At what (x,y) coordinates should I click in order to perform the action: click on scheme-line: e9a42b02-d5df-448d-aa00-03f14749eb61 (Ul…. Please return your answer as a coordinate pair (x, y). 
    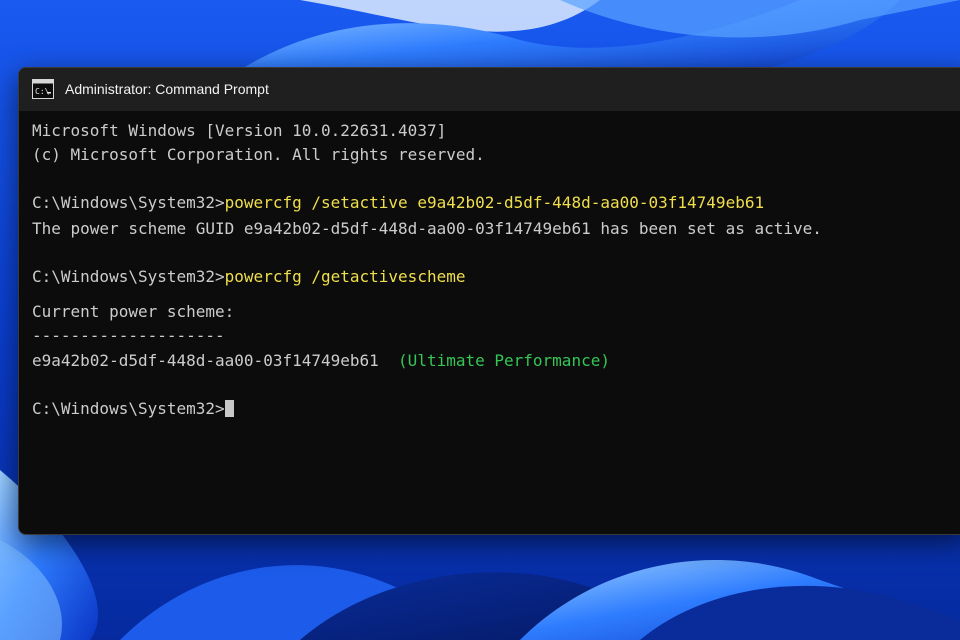
    Looking at the image, I should click on (321, 361).